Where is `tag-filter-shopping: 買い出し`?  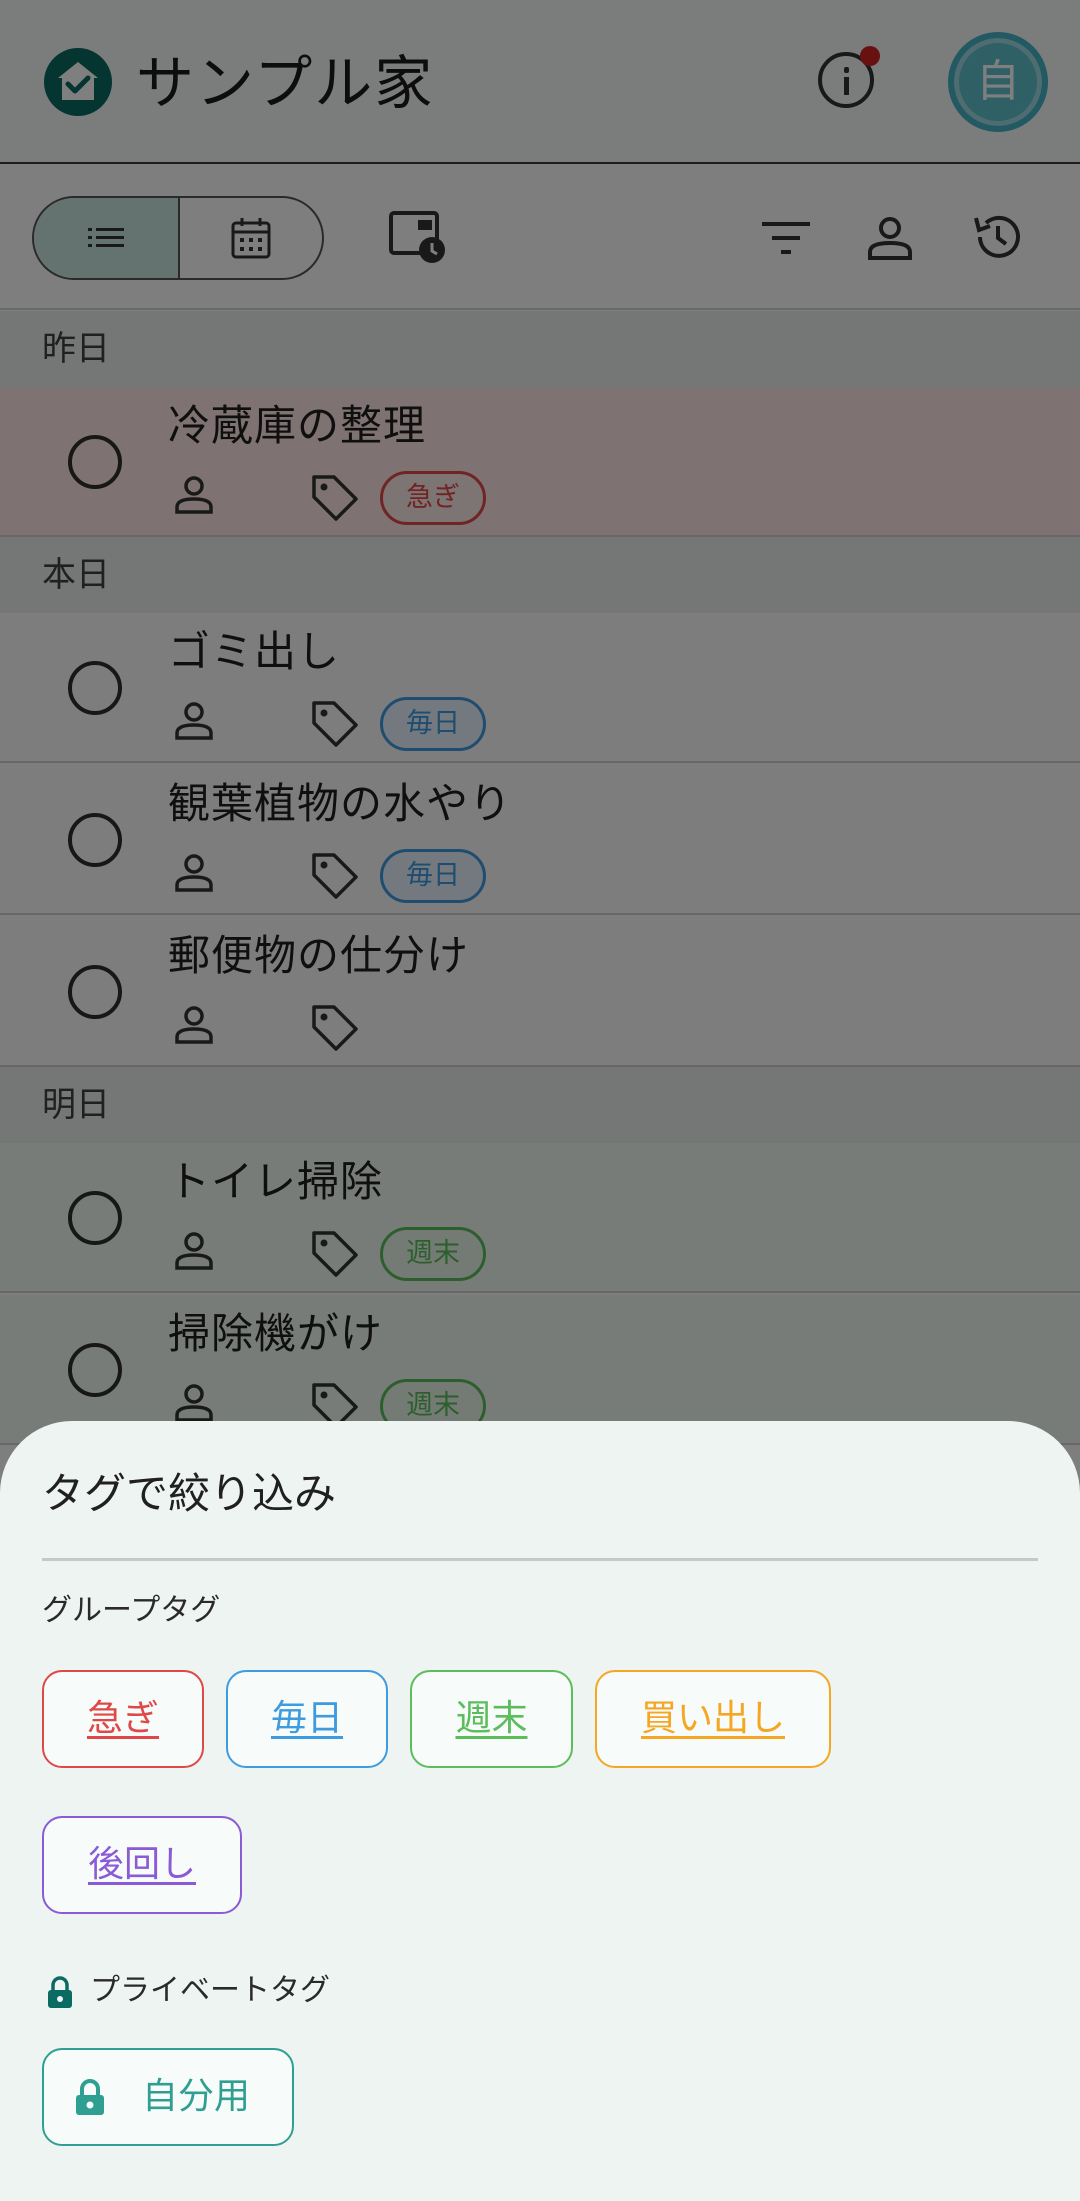 tag-filter-shopping: 買い出し is located at coordinates (713, 1719).